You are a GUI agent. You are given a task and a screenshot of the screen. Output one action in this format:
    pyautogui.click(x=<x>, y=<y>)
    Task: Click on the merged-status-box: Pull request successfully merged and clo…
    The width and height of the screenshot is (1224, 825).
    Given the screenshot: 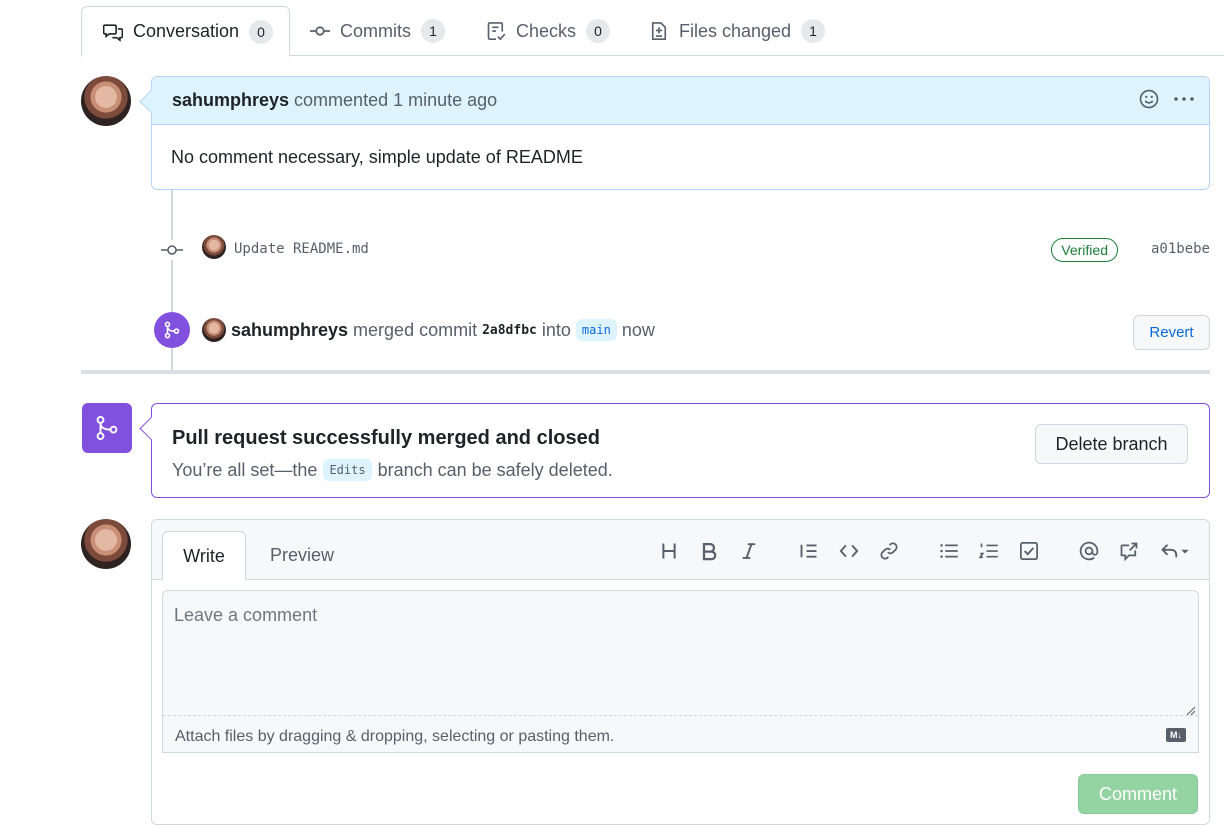 What is the action you would take?
    pyautogui.click(x=680, y=450)
    